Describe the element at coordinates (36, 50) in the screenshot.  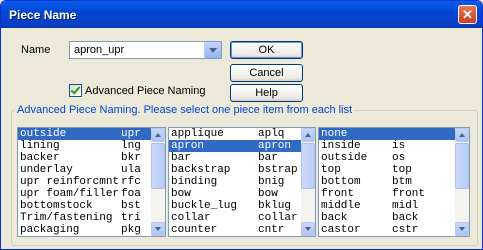
I see `name-label: Name` at that location.